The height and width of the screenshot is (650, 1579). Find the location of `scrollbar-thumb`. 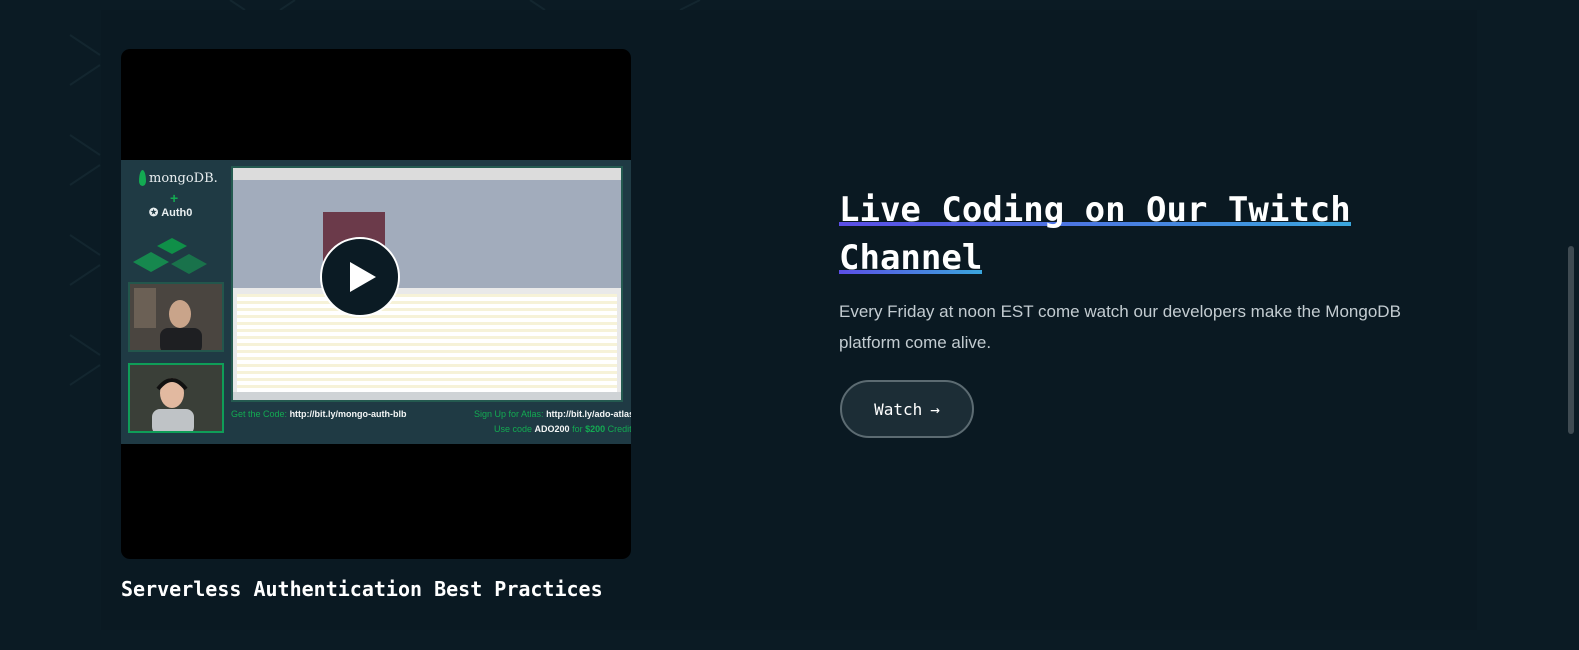

scrollbar-thumb is located at coordinates (1571, 340).